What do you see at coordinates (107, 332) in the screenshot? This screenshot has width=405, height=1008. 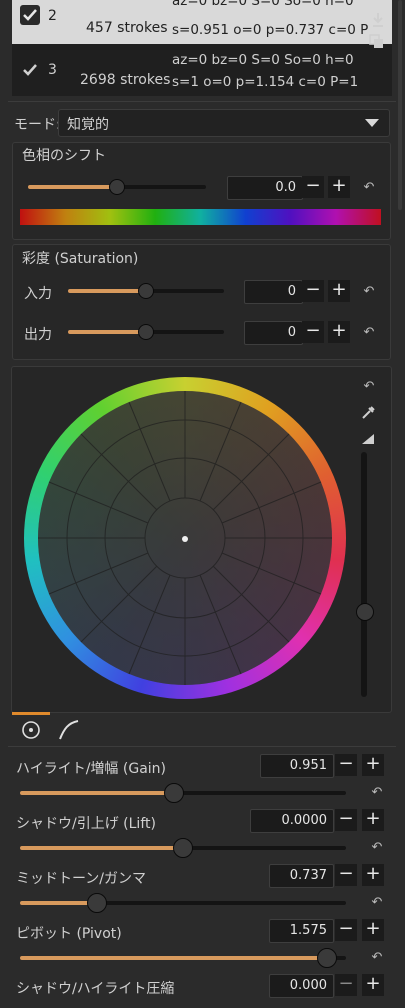 I see `saturation-output-slider-fill` at bounding box center [107, 332].